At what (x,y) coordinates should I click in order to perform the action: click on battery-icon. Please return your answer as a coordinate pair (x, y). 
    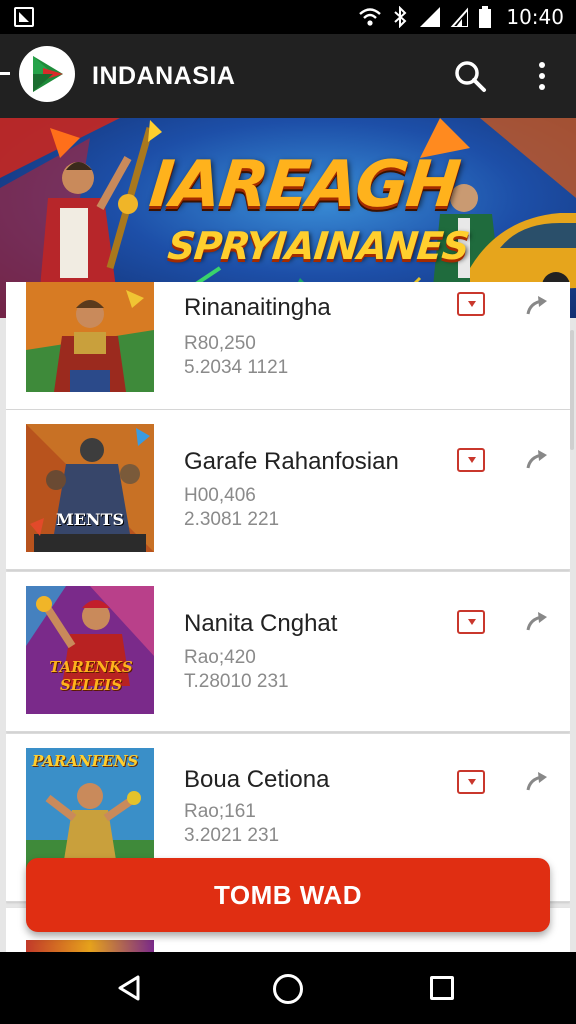
    Looking at the image, I should click on (485, 17).